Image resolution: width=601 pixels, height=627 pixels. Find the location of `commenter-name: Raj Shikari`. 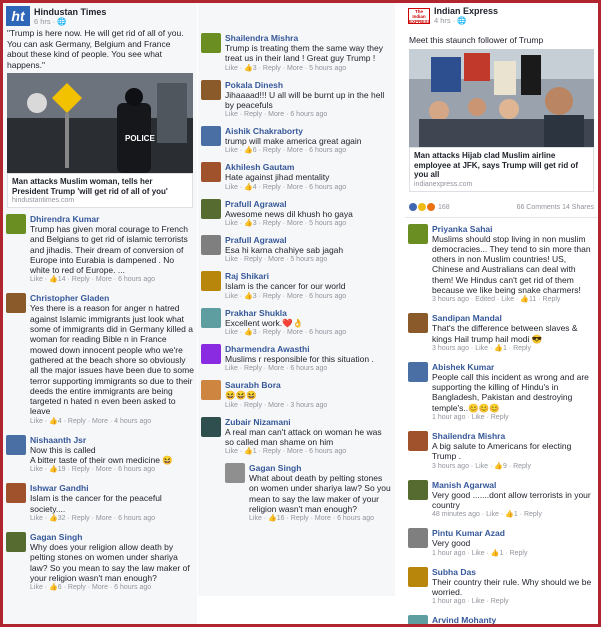

commenter-name: Raj Shikari is located at coordinates (308, 276).